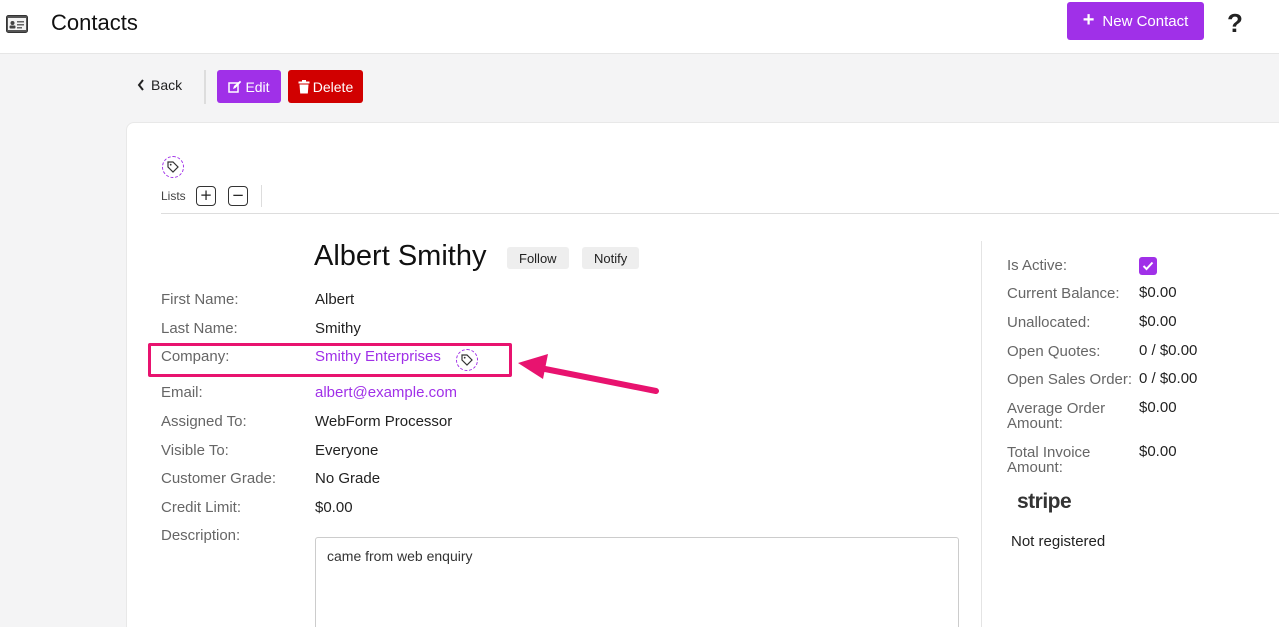 This screenshot has height=627, width=1279. I want to click on first-name-value: Albert, so click(335, 299).